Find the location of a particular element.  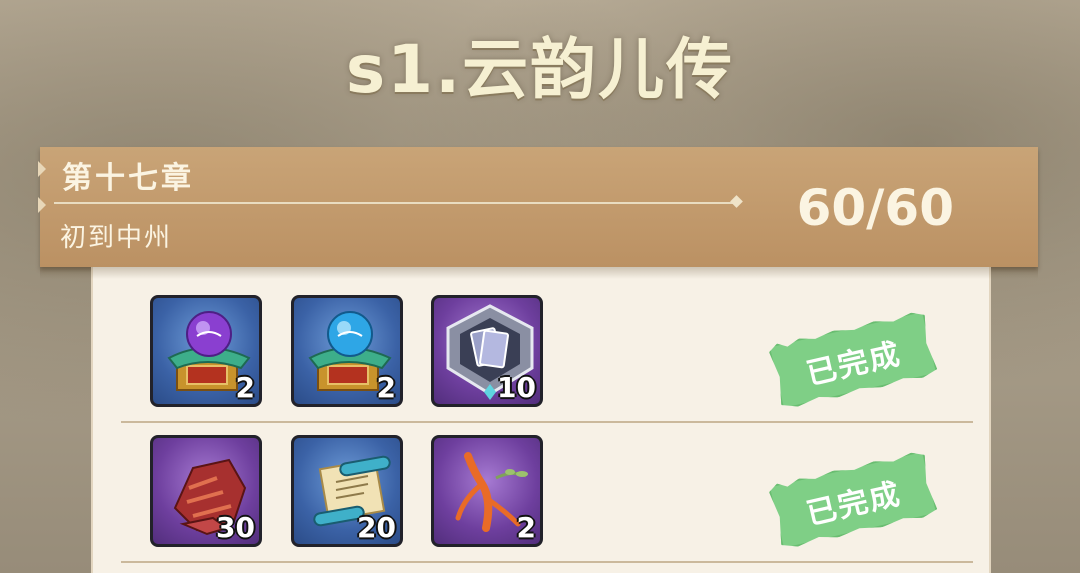

chapter-name: 初到中州 is located at coordinates (116, 238).